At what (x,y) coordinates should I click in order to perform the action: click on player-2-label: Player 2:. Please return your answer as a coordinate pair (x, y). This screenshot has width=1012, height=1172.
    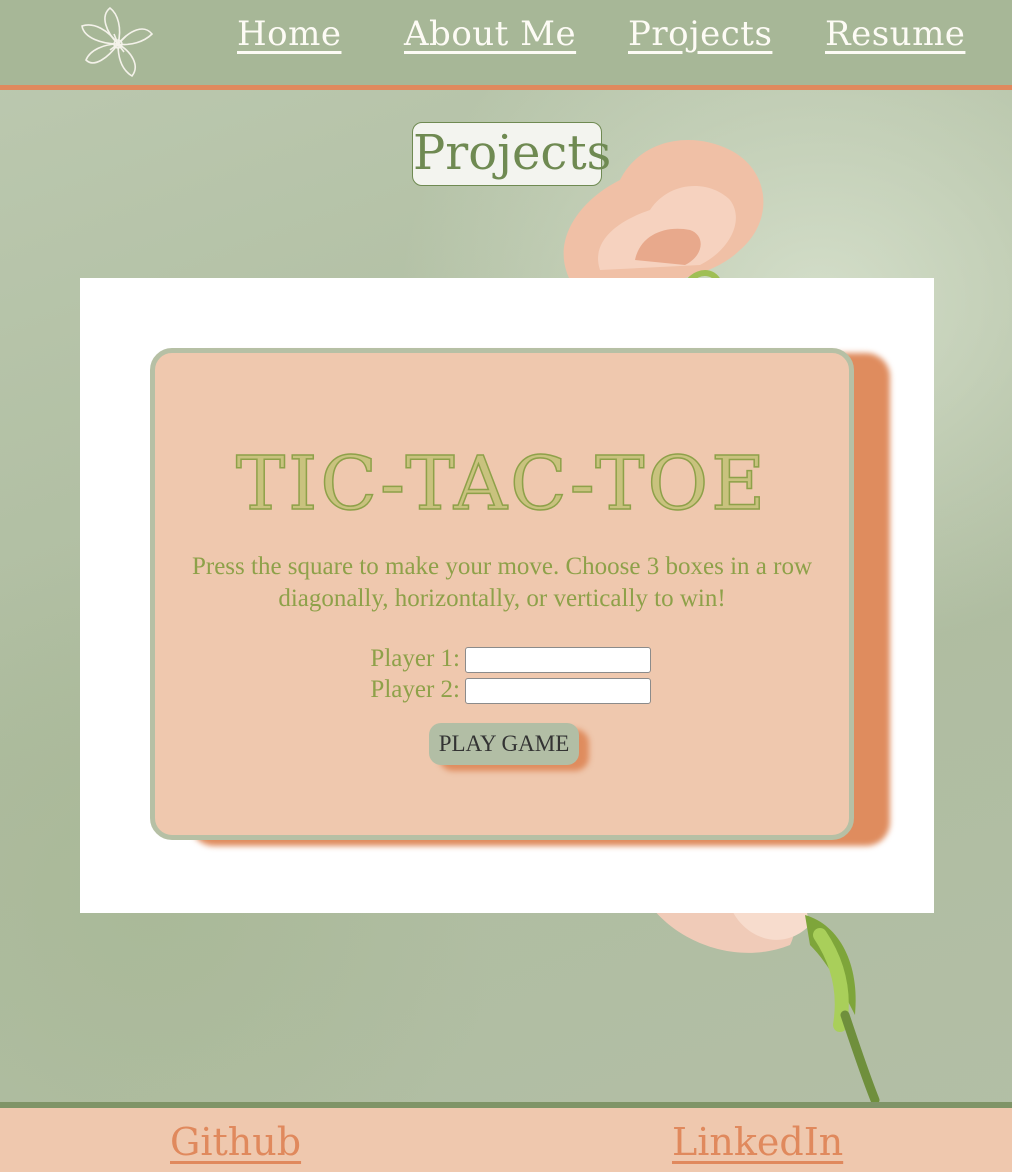
    Looking at the image, I should click on (415, 689).